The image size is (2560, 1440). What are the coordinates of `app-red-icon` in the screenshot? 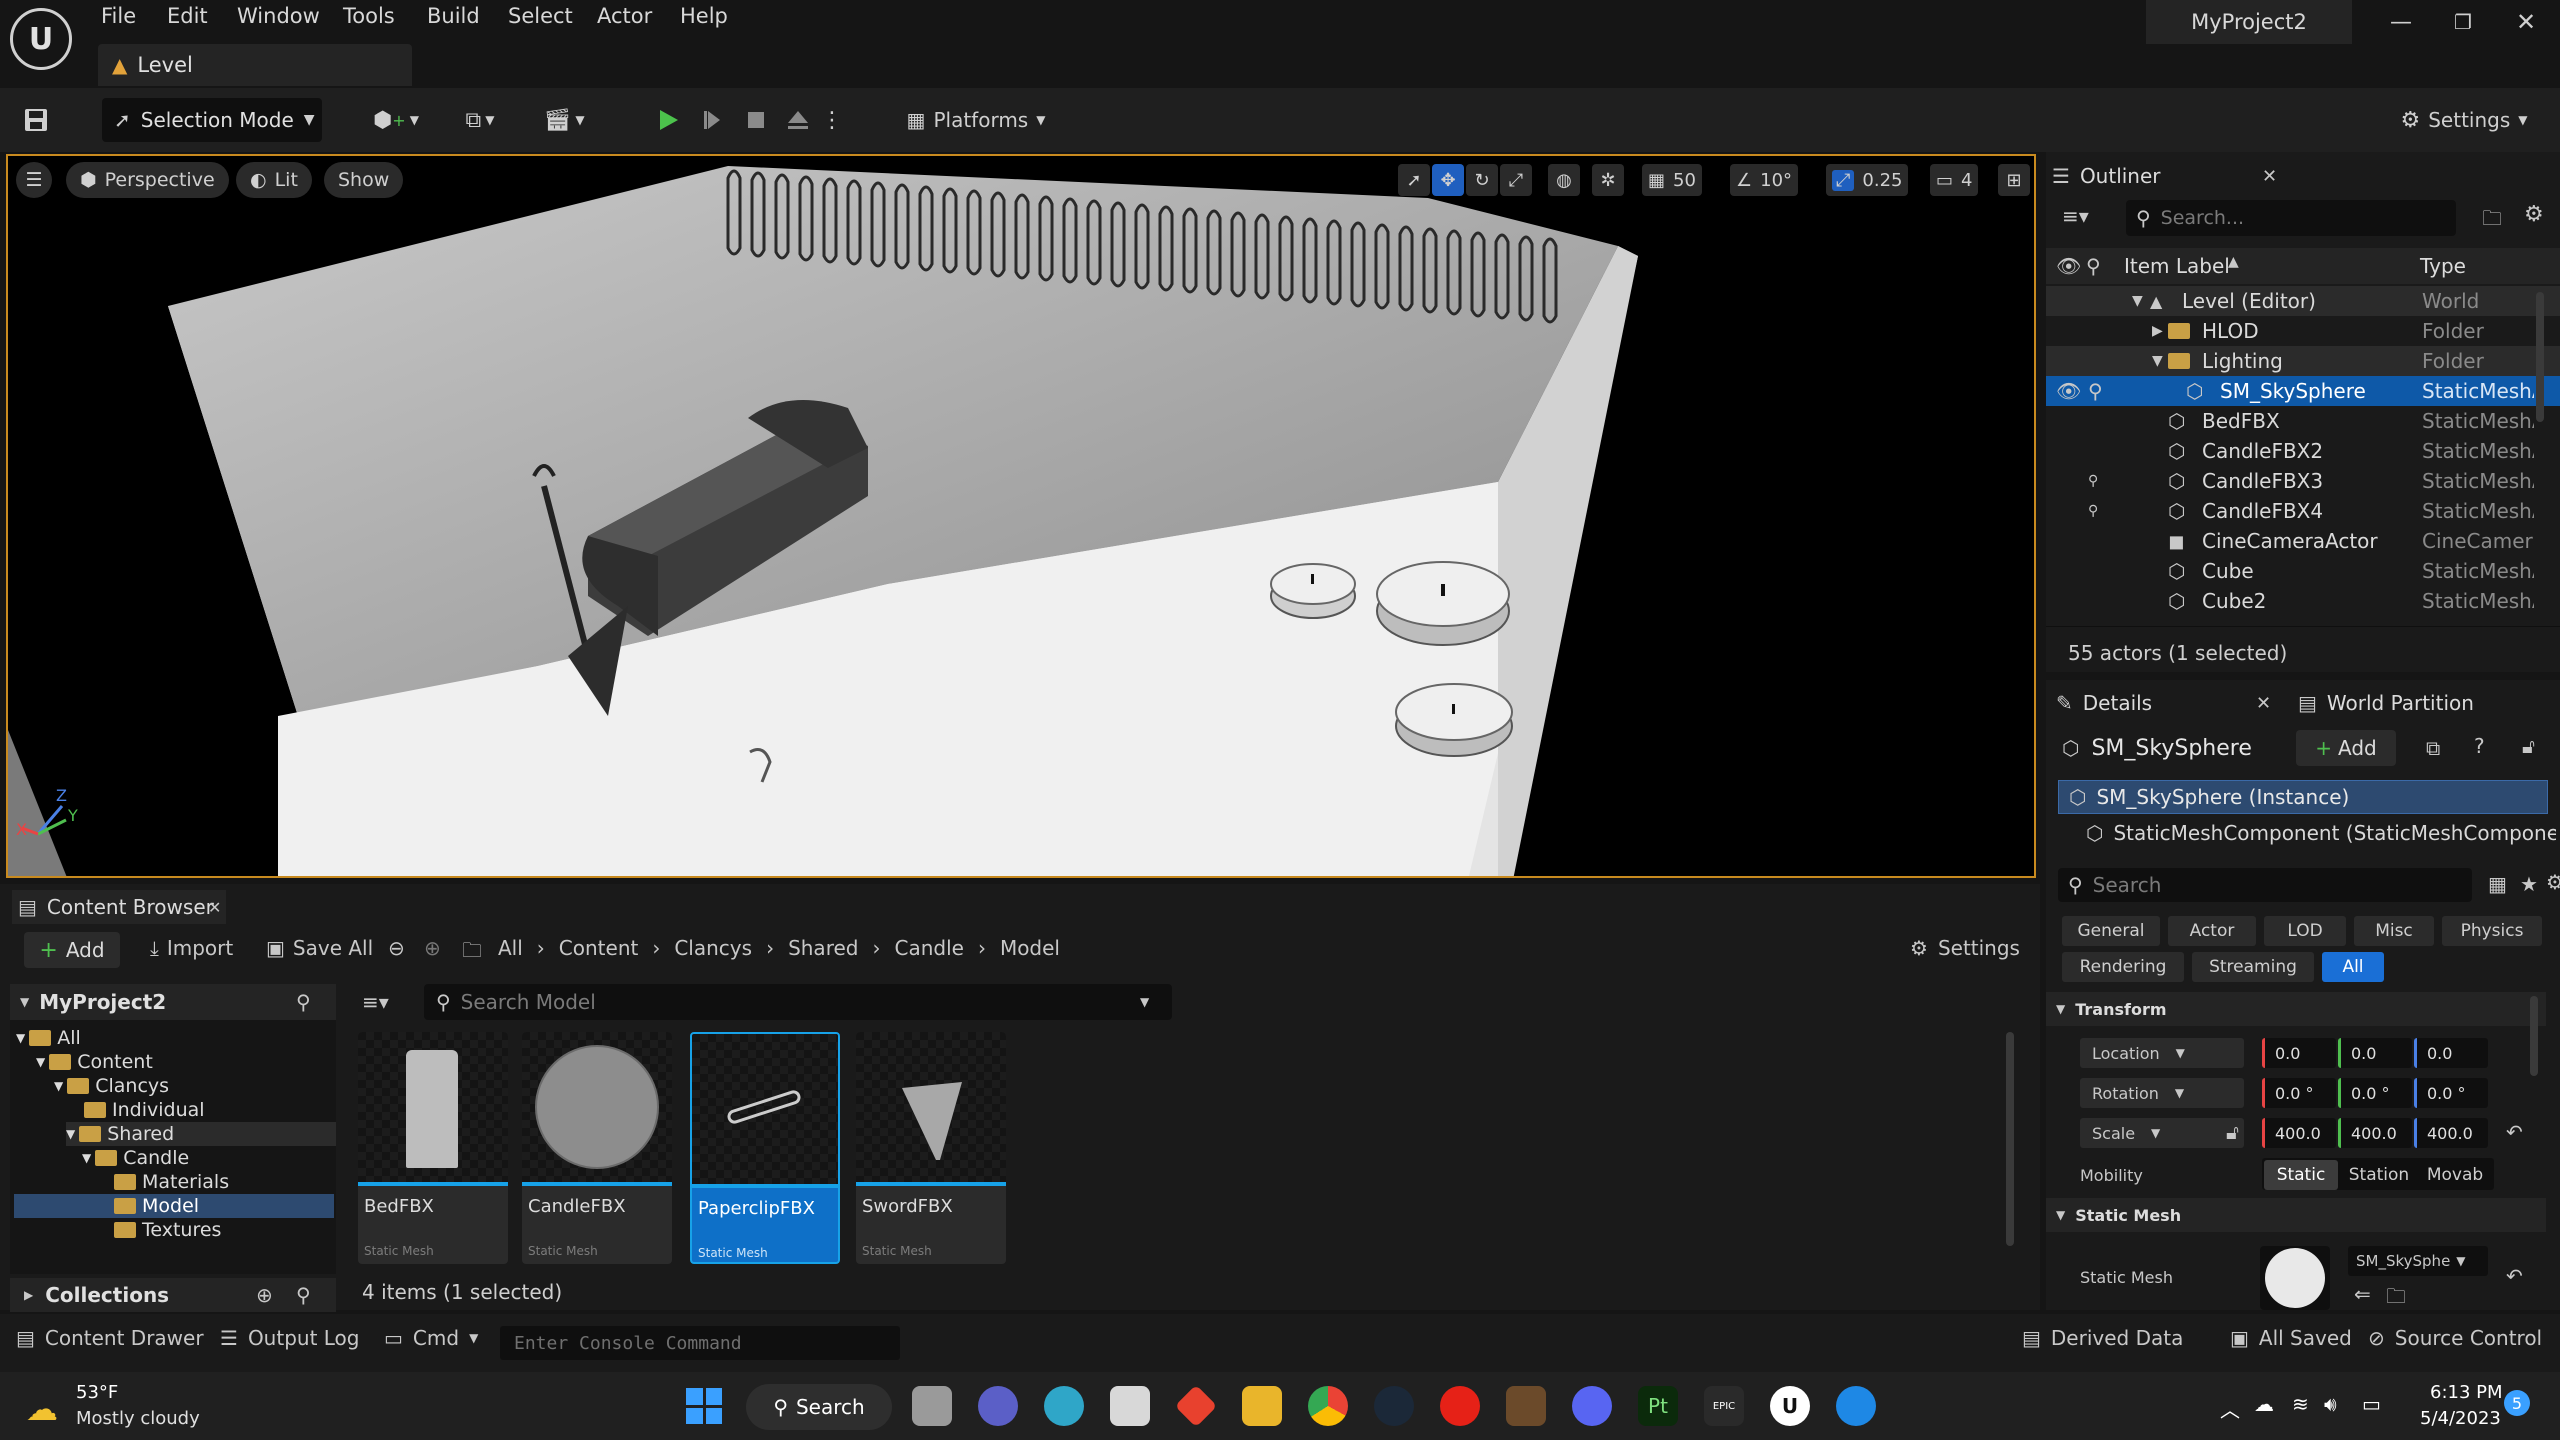 It's located at (1196, 1406).